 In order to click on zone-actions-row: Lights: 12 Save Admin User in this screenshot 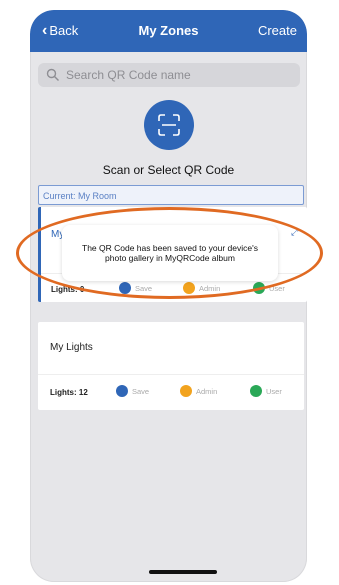, I will do `click(171, 392)`.